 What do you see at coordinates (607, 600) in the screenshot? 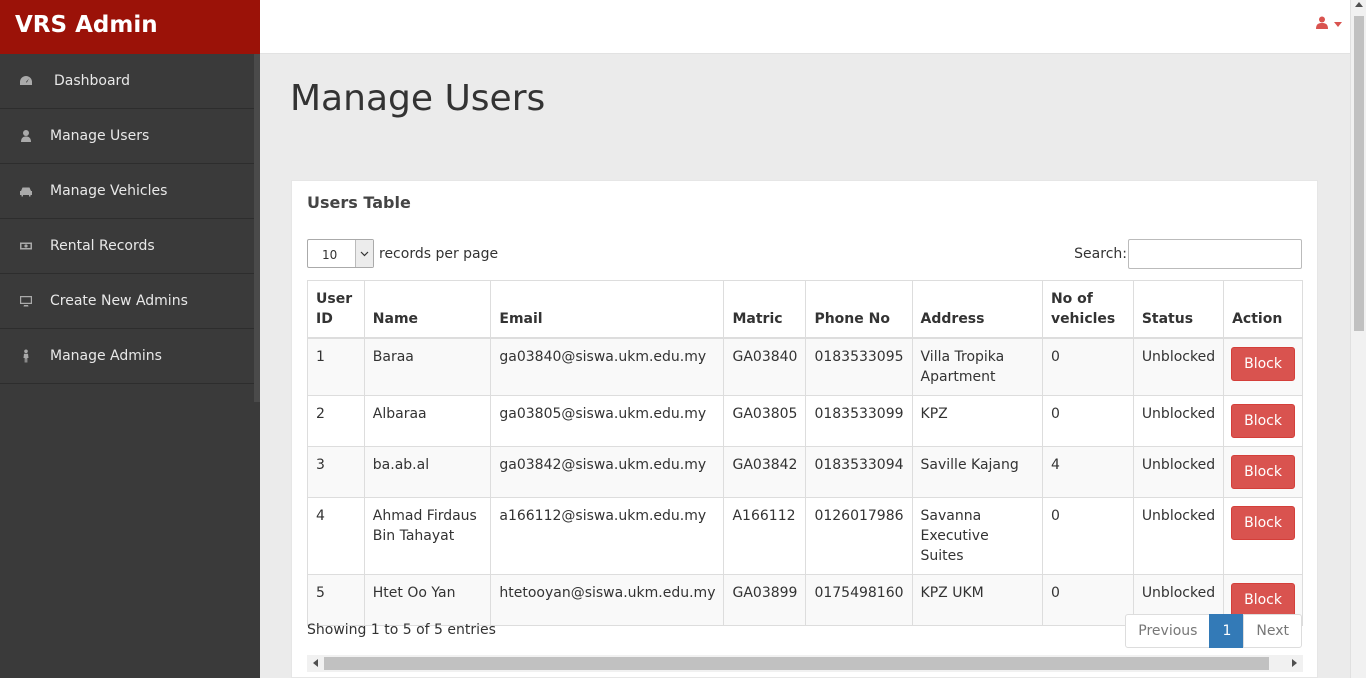
I see `cell-email: htetooyan@siswa.ukm.edu.my` at bounding box center [607, 600].